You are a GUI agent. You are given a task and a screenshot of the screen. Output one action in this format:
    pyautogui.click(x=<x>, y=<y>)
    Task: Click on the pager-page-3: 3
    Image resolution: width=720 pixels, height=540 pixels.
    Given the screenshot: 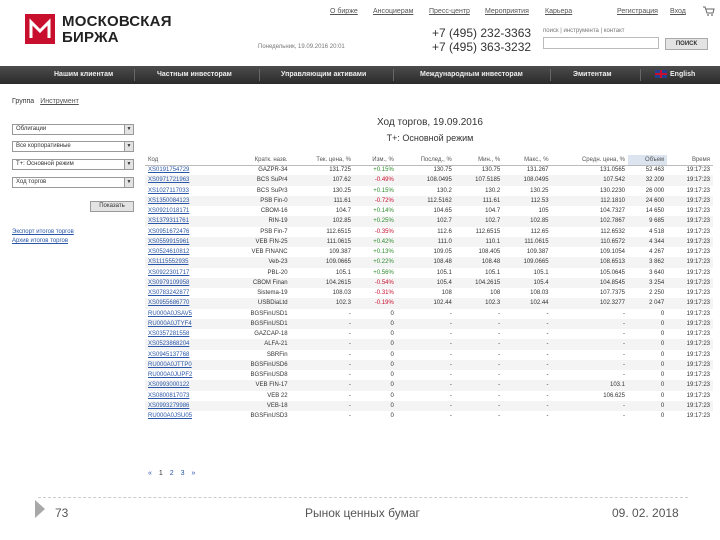 What is the action you would take?
    pyautogui.click(x=183, y=473)
    